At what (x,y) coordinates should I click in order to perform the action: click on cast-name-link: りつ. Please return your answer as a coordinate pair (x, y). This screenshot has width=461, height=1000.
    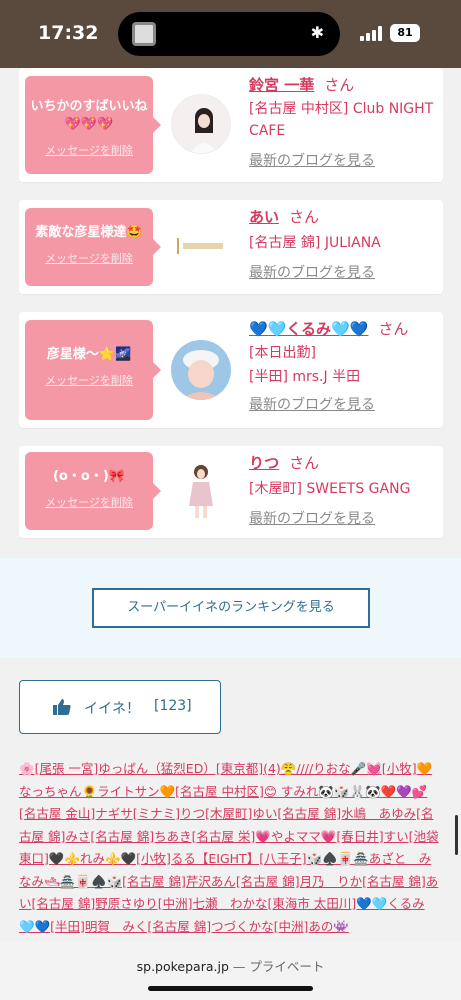
    Looking at the image, I should click on (264, 463).